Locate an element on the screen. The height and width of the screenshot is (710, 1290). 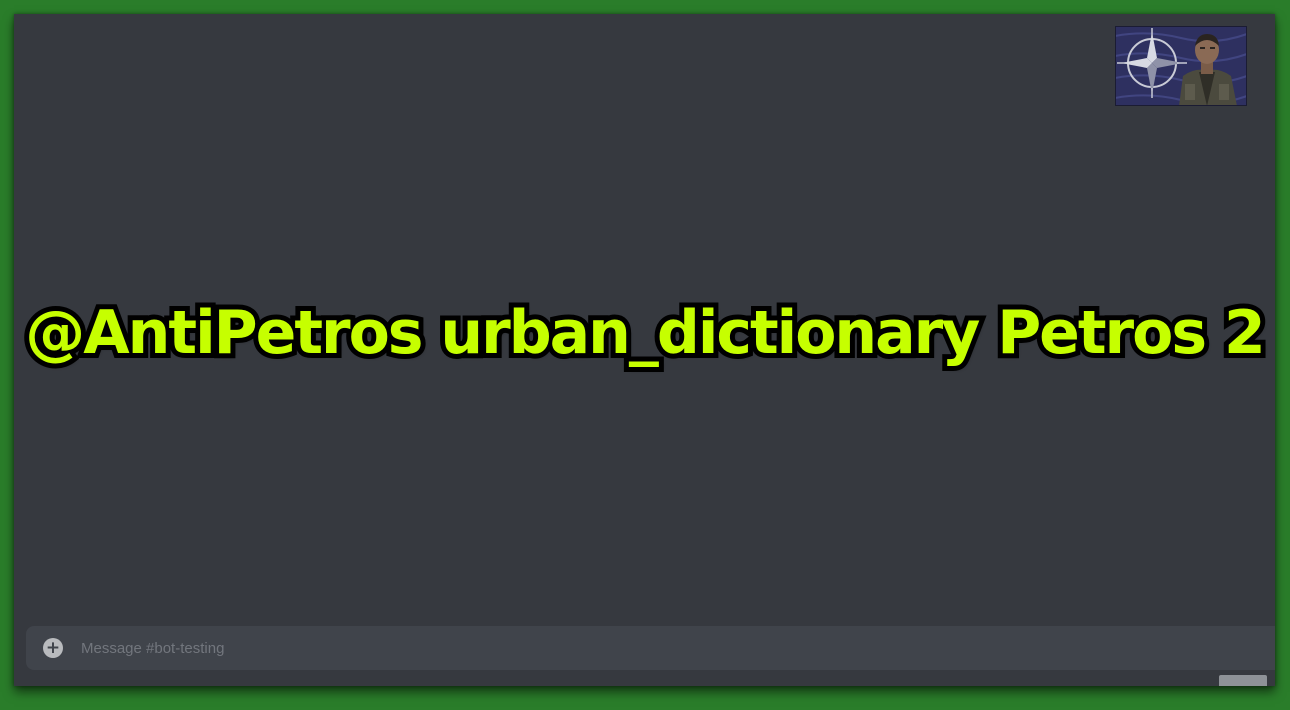
message-composer: + is located at coordinates (650, 648).